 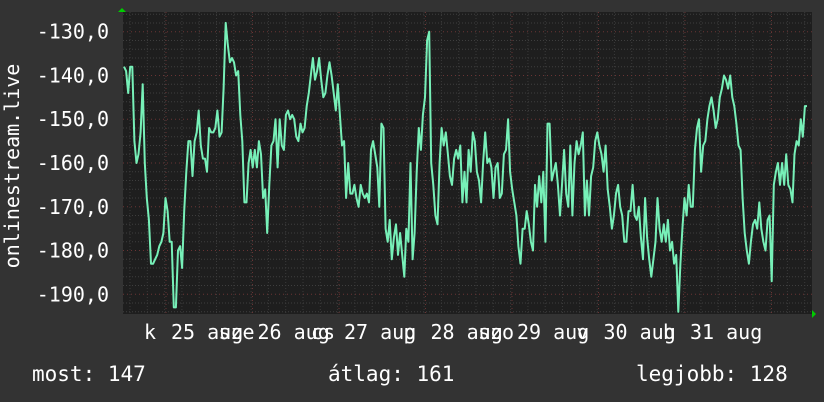 I want to click on y-tick-label: -160,0, so click(x=73, y=163).